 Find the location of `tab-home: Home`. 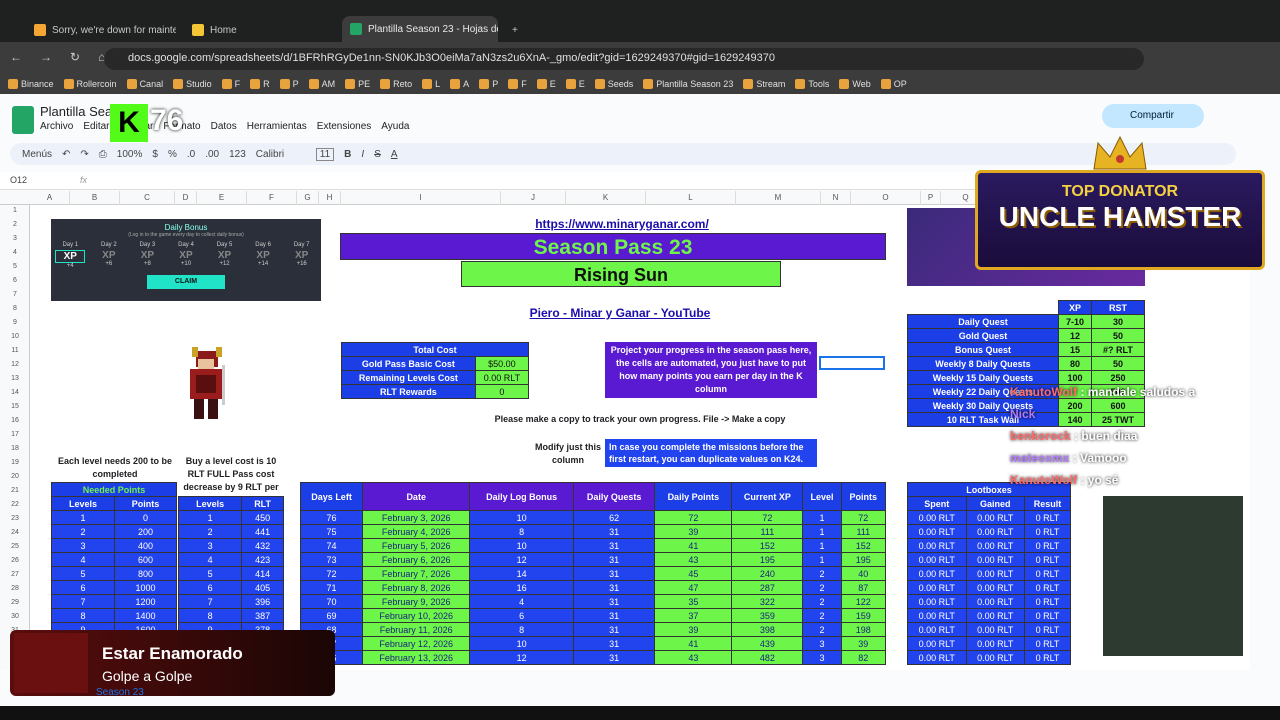

tab-home: Home is located at coordinates (259, 30).